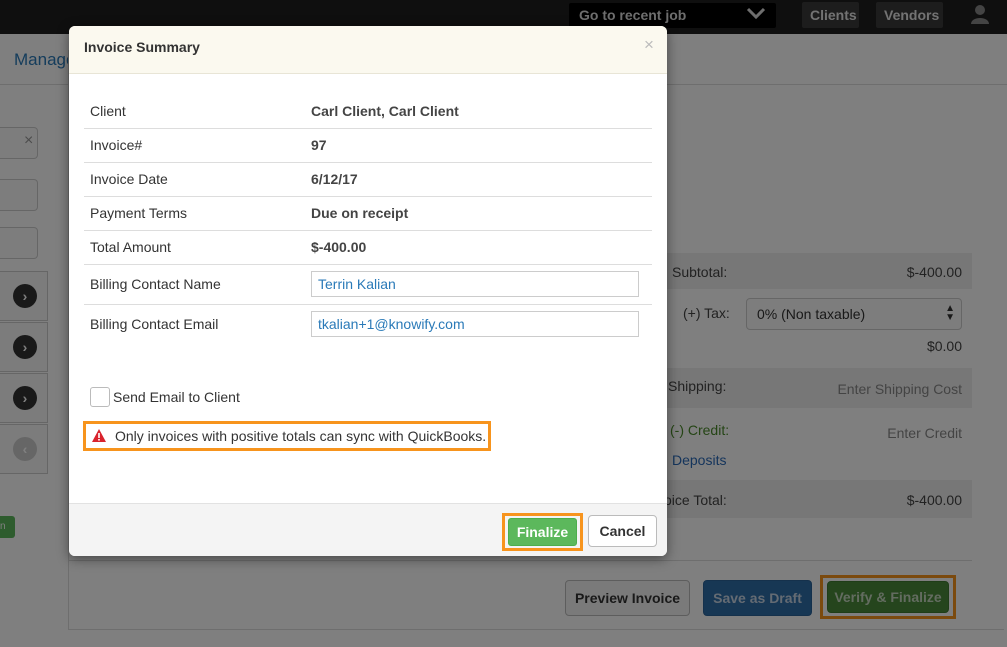  I want to click on table-row: Client Carl Client, Carl Client, so click(368, 111).